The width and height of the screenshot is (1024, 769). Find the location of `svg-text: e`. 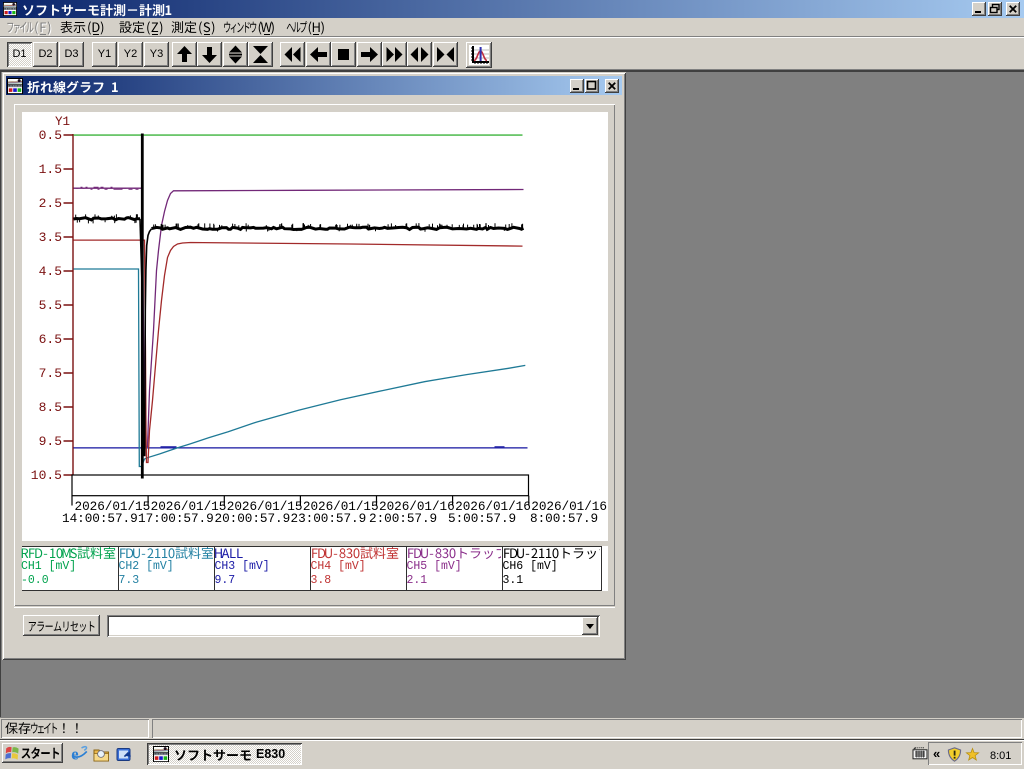

svg-text: e is located at coordinates (74, 754).